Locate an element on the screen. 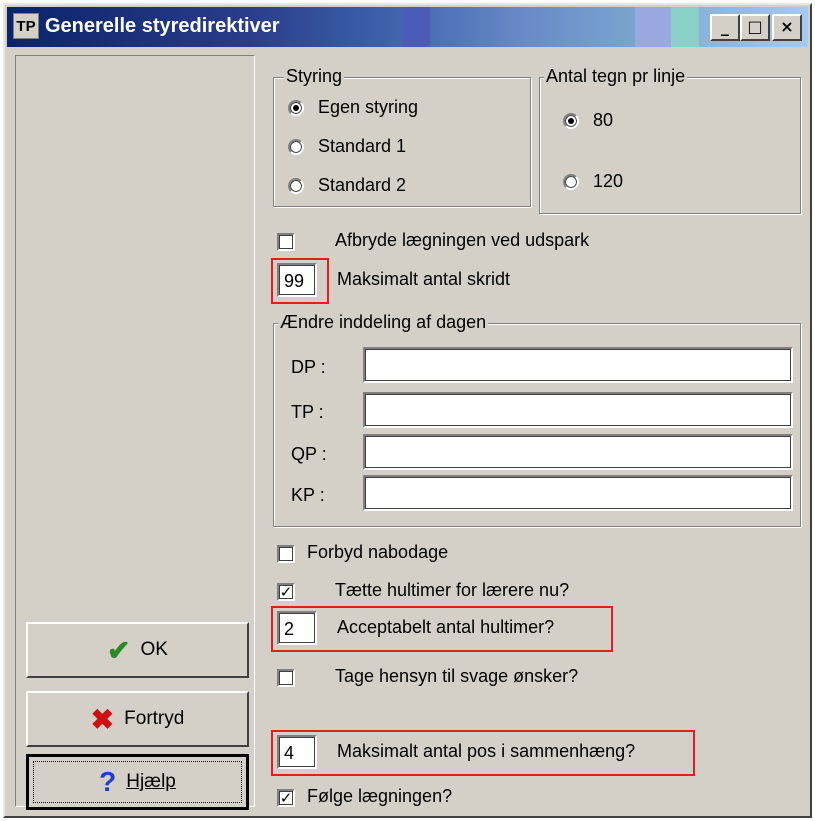 The width and height of the screenshot is (815, 821). help-label: Hjælp is located at coordinates (151, 781).